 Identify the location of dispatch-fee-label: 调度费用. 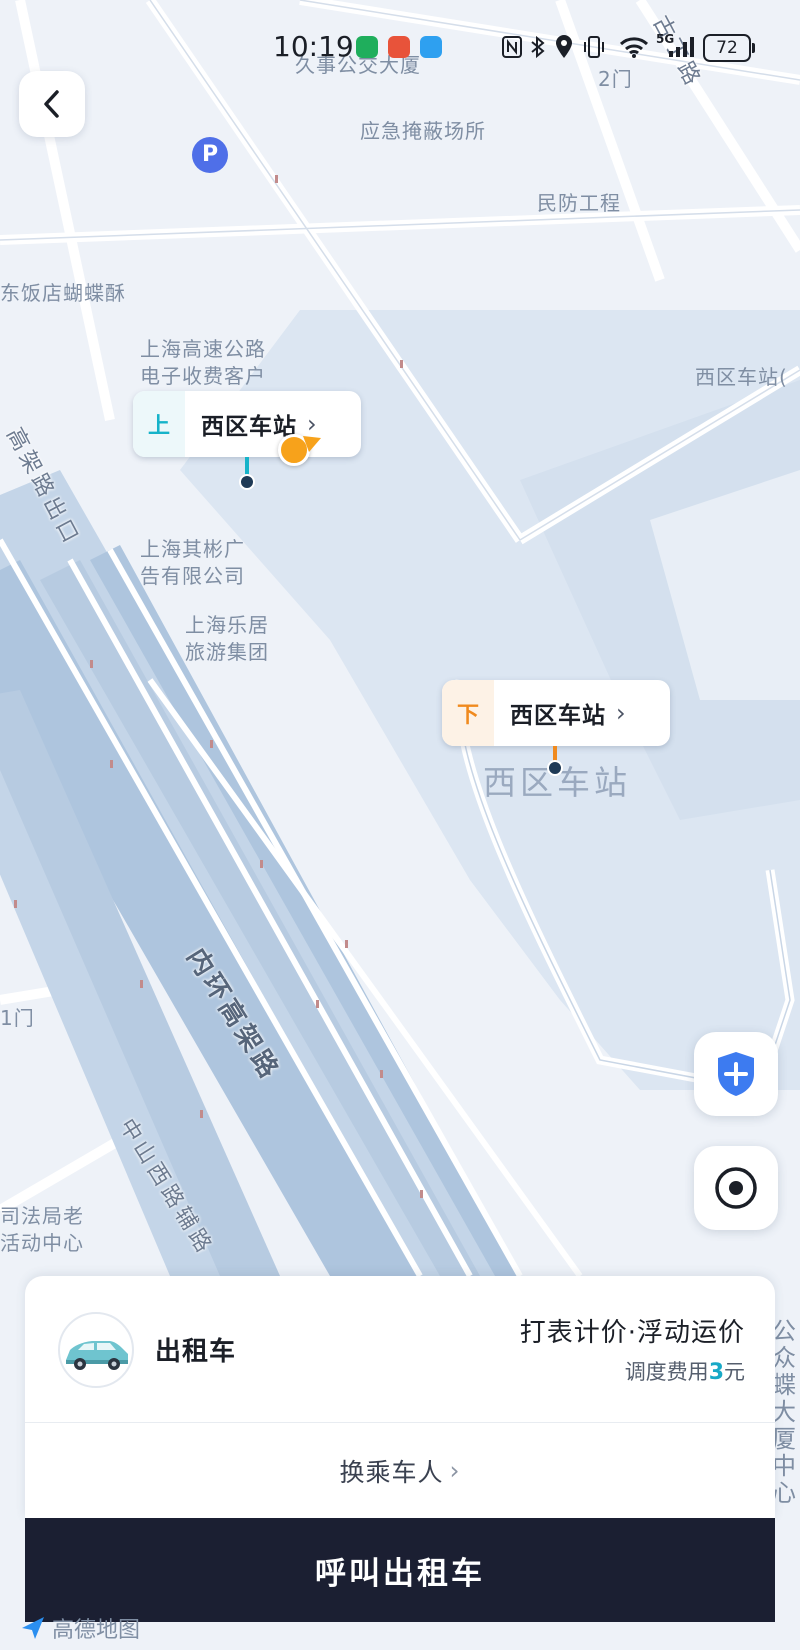
(666, 1372).